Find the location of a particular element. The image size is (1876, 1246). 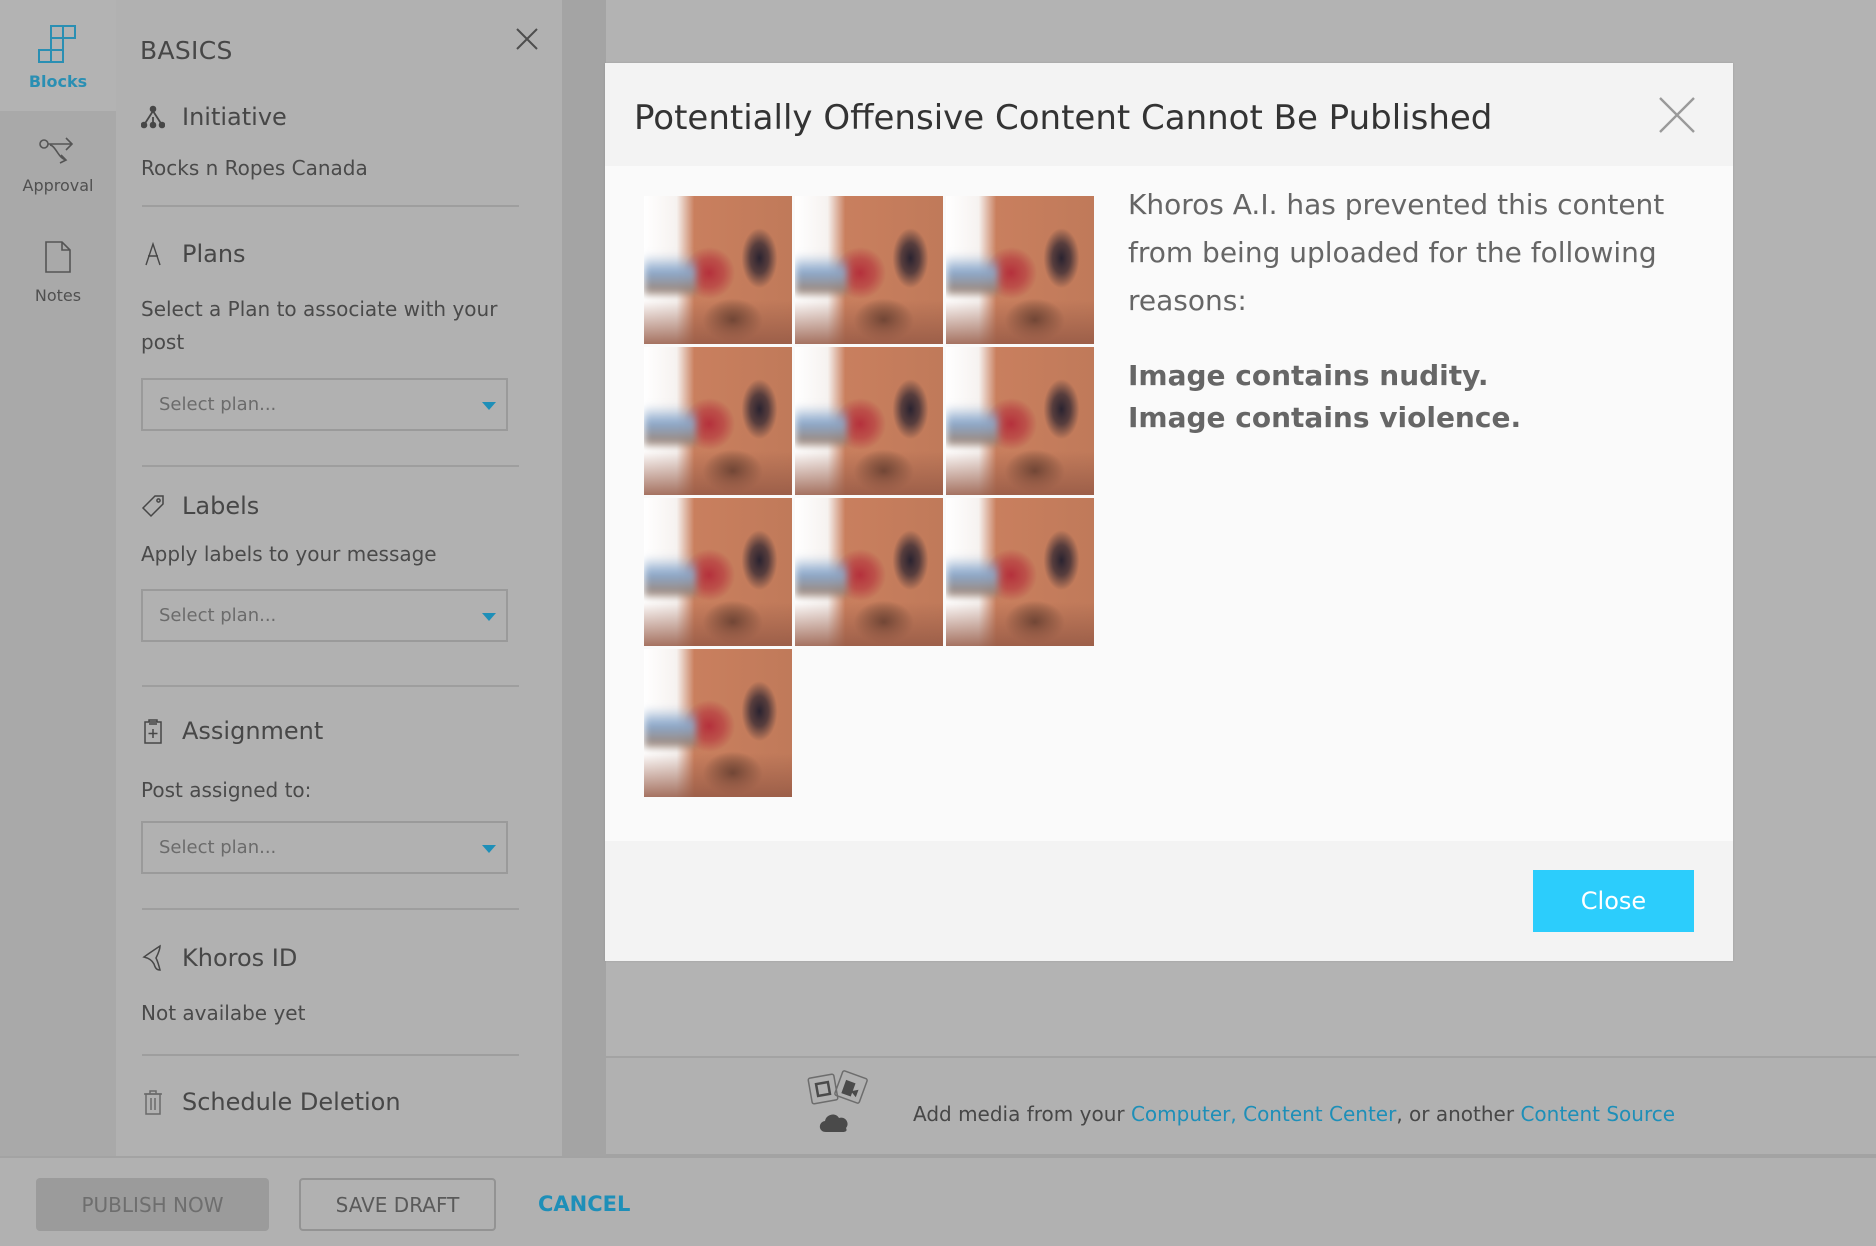

initiative-section-header: Initiative is located at coordinates (213, 117).